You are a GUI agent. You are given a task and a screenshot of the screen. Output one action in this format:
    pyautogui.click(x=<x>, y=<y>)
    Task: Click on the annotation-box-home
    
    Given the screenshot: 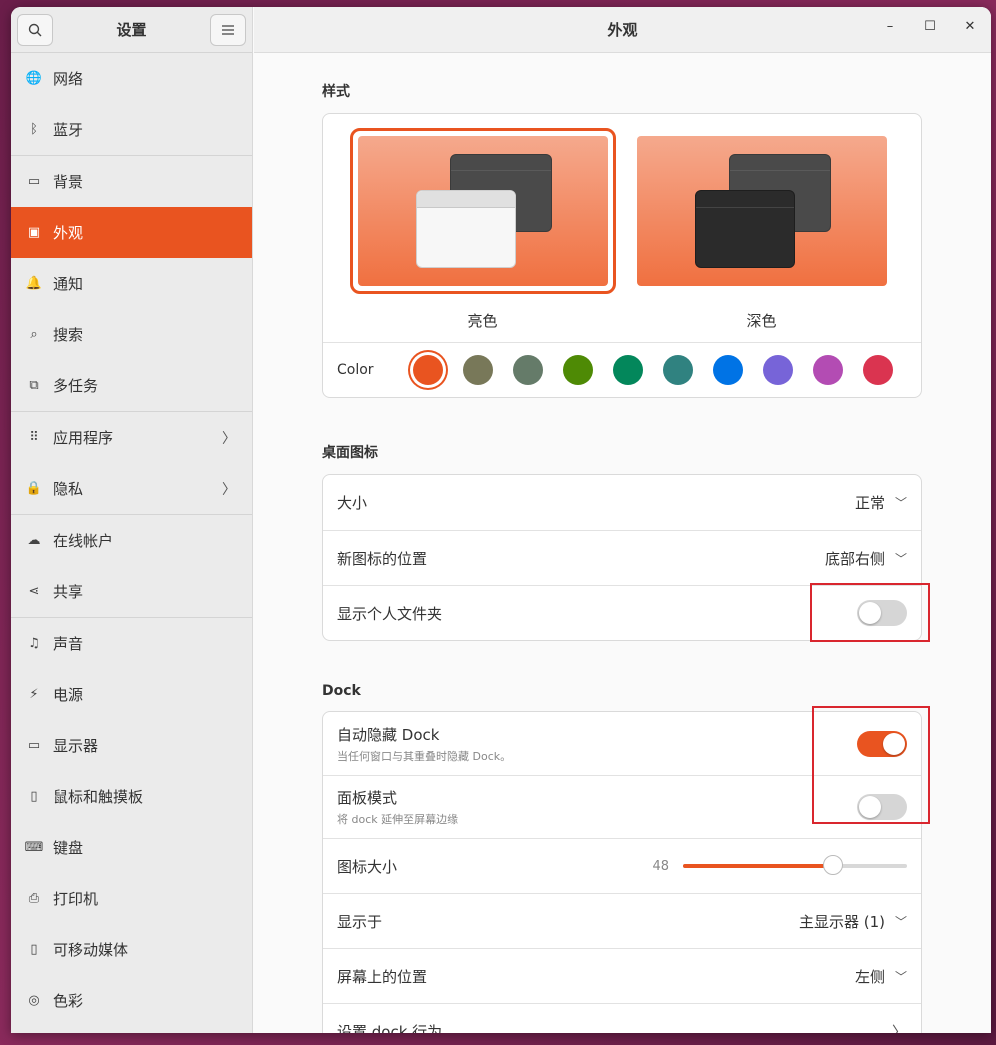 What is the action you would take?
    pyautogui.click(x=870, y=612)
    